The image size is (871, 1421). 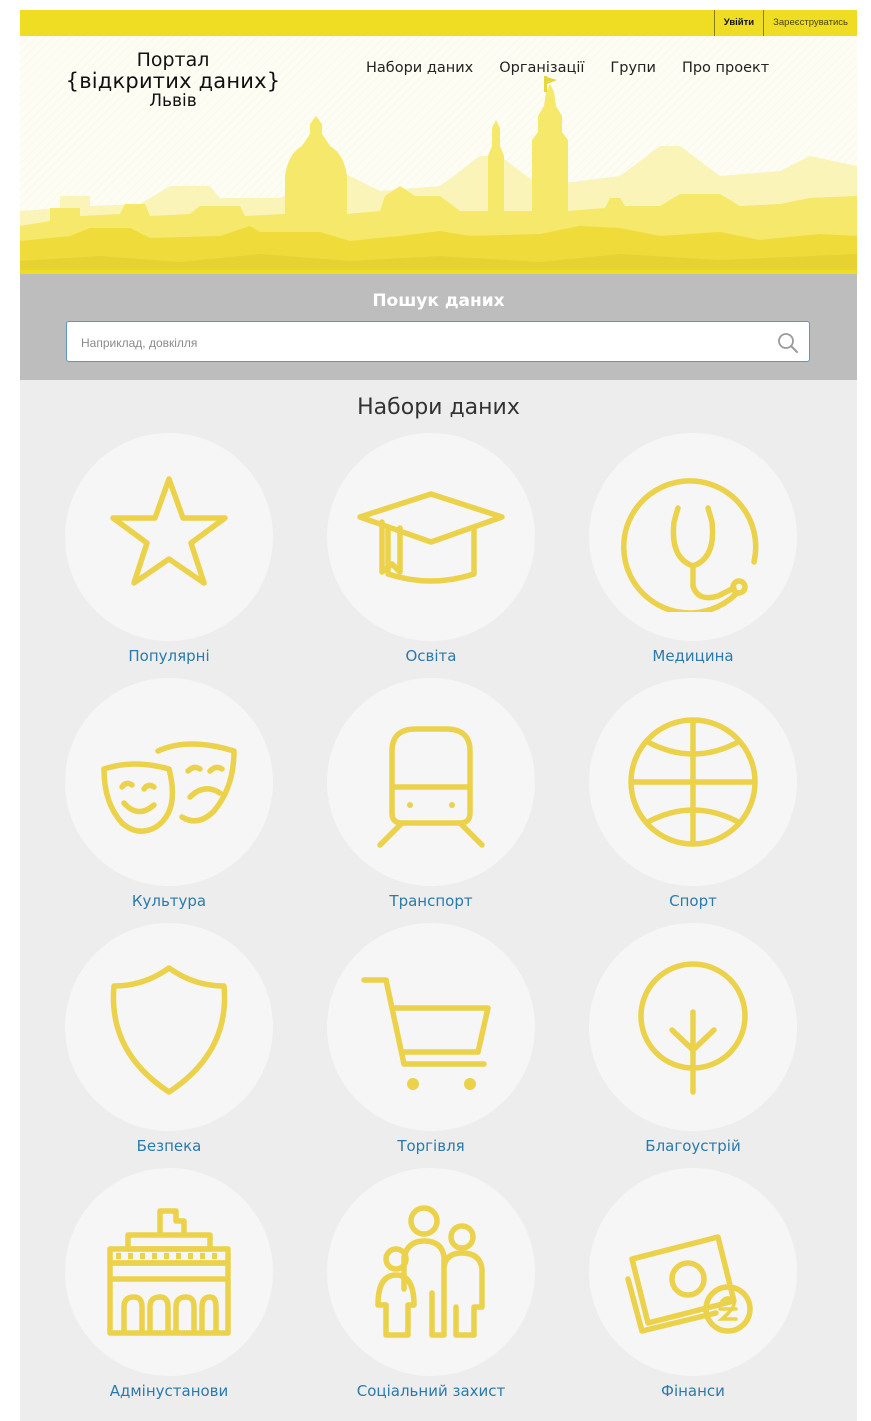 What do you see at coordinates (431, 901) in the screenshot?
I see `category-label: Транспорт` at bounding box center [431, 901].